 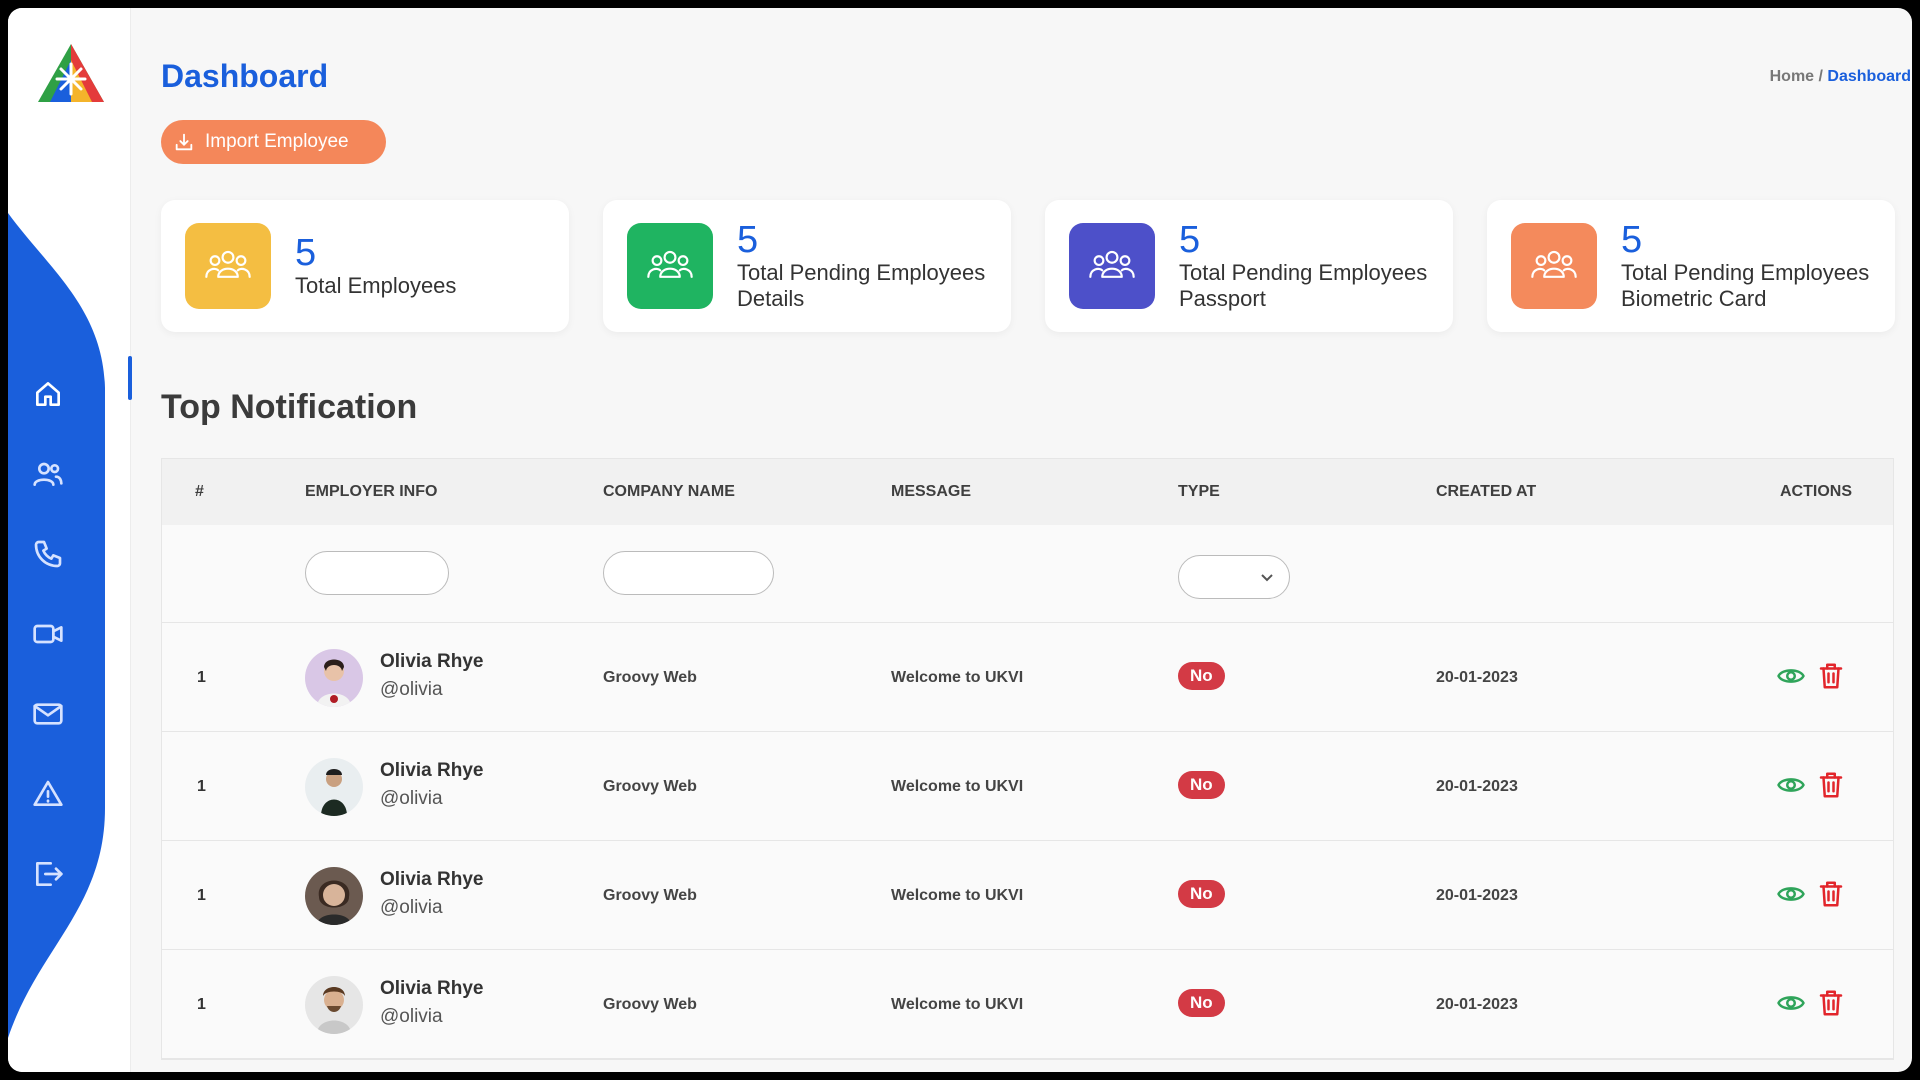 What do you see at coordinates (48, 474) in the screenshot?
I see `sidebar-item-users` at bounding box center [48, 474].